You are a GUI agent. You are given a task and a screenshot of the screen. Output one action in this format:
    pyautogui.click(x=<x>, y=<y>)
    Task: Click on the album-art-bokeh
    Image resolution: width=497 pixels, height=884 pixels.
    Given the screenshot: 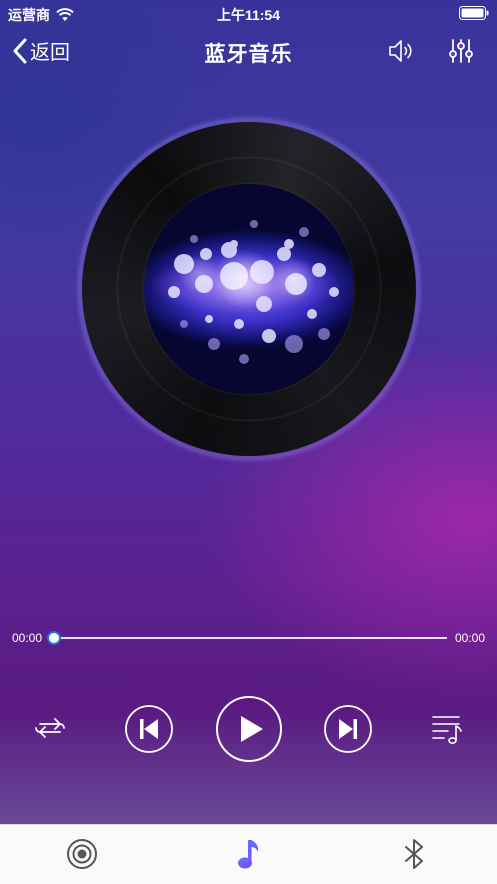 What is the action you would take?
    pyautogui.click(x=244, y=292)
    